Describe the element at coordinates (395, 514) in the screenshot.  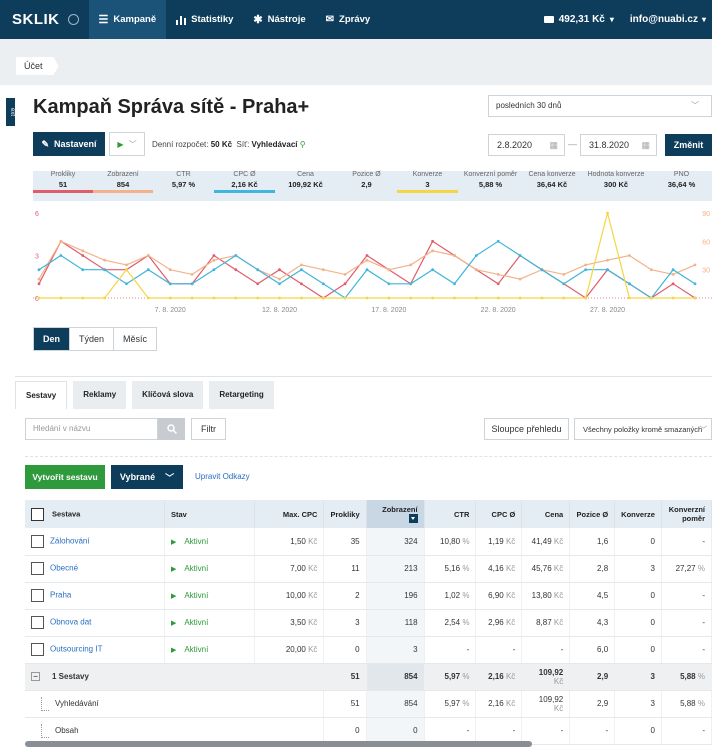
I see `col-zobrazeni: Zobrazení` at that location.